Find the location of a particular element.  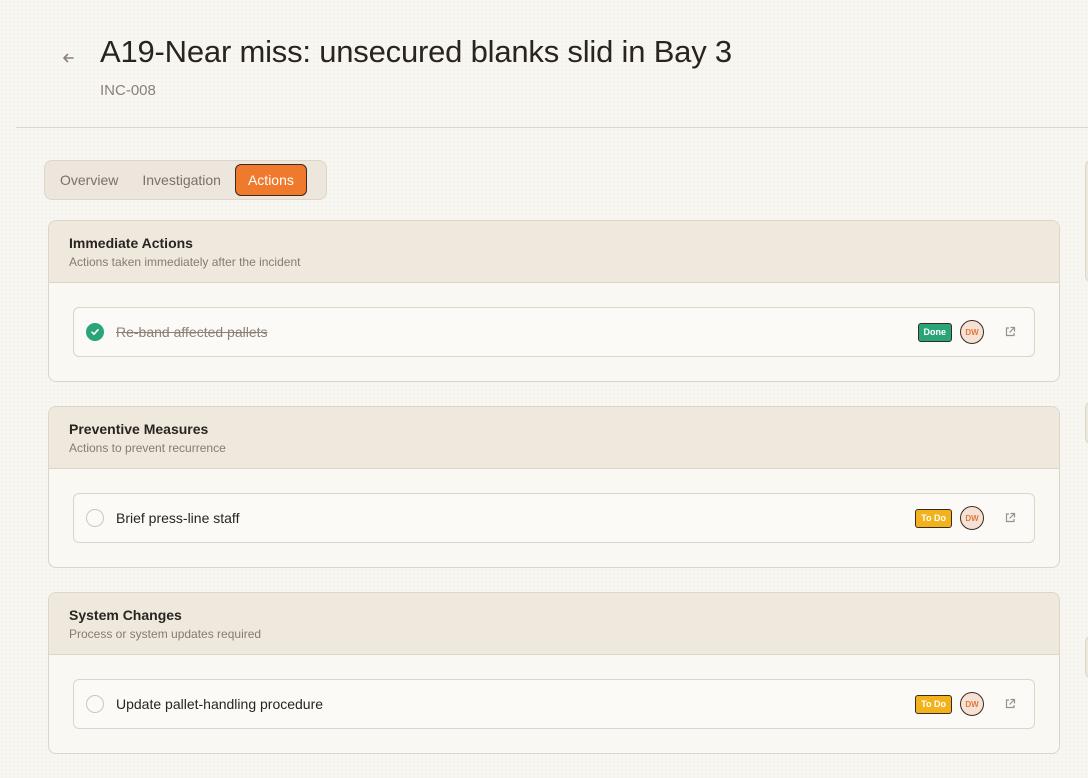

action-label: Brief press-line staff is located at coordinates (178, 518).